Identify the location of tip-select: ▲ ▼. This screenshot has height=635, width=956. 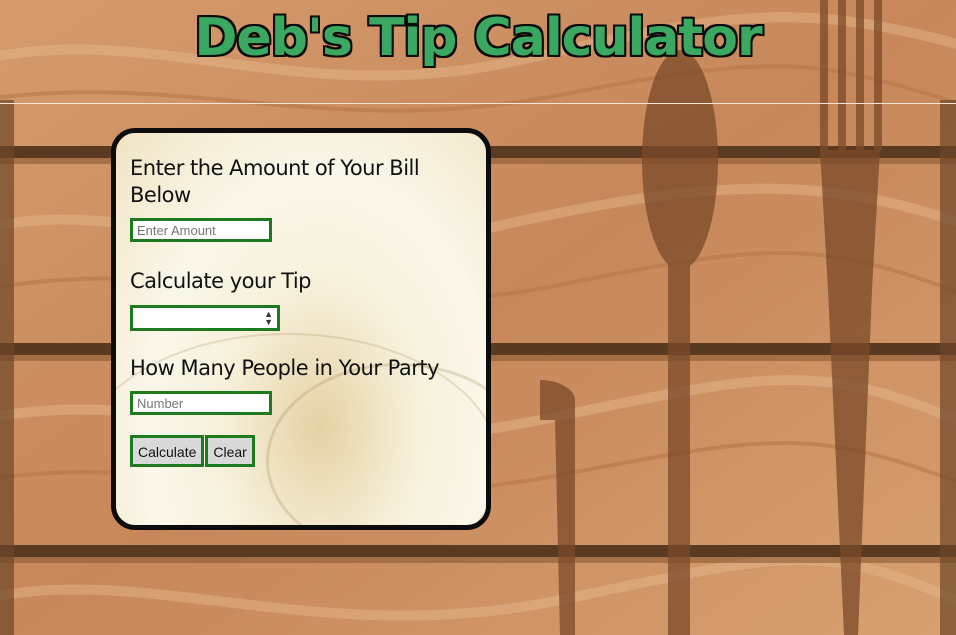
(205, 318).